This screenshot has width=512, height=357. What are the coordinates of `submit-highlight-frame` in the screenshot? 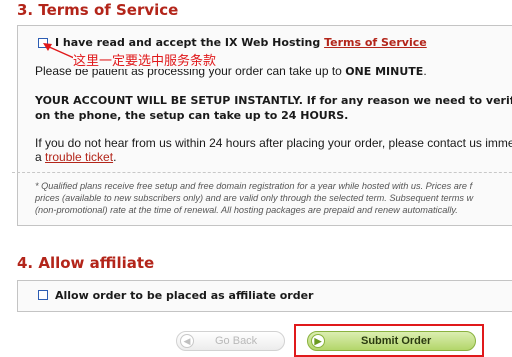 It's located at (389, 340).